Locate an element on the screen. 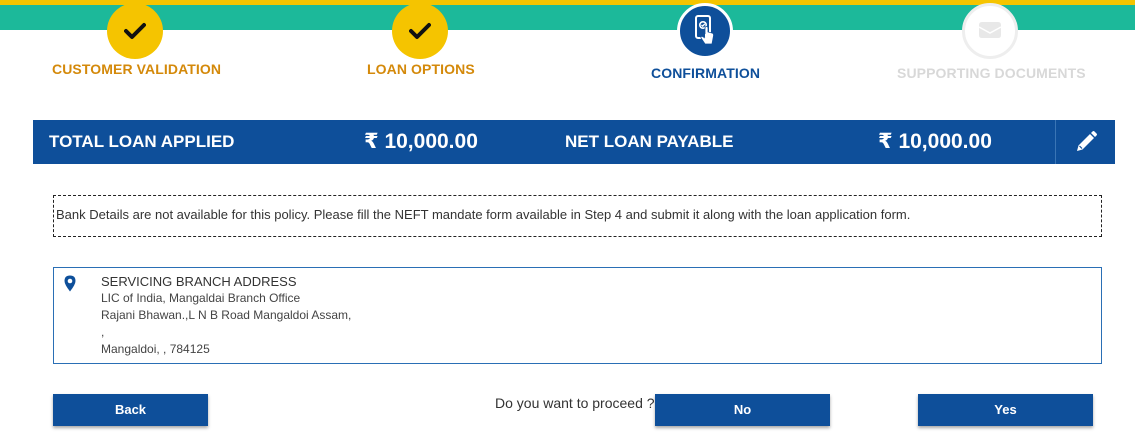 The image size is (1135, 447). step-4-circle is located at coordinates (990, 31).